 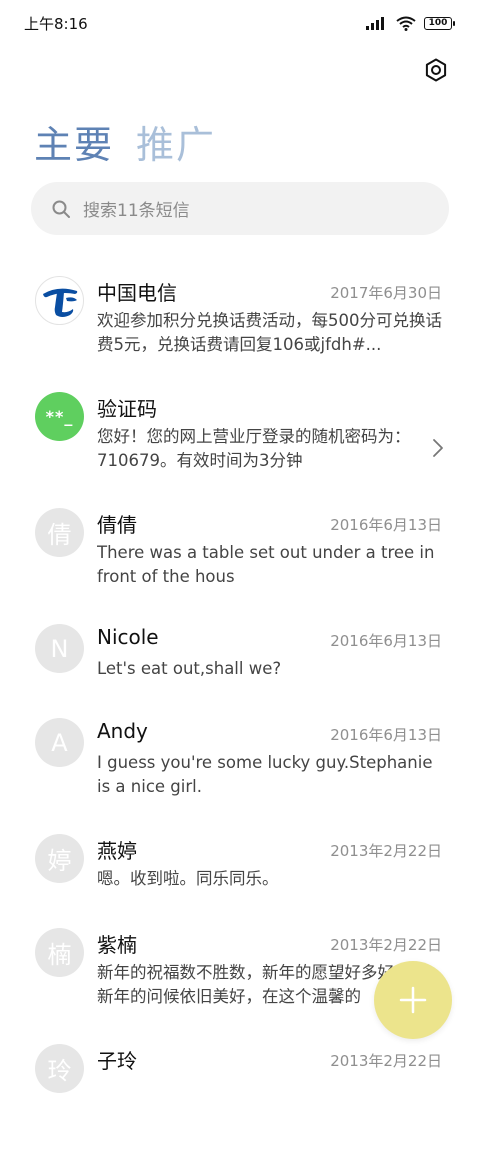 What do you see at coordinates (240, 208) in the screenshot?
I see `search-input: 搜索11条短信` at bounding box center [240, 208].